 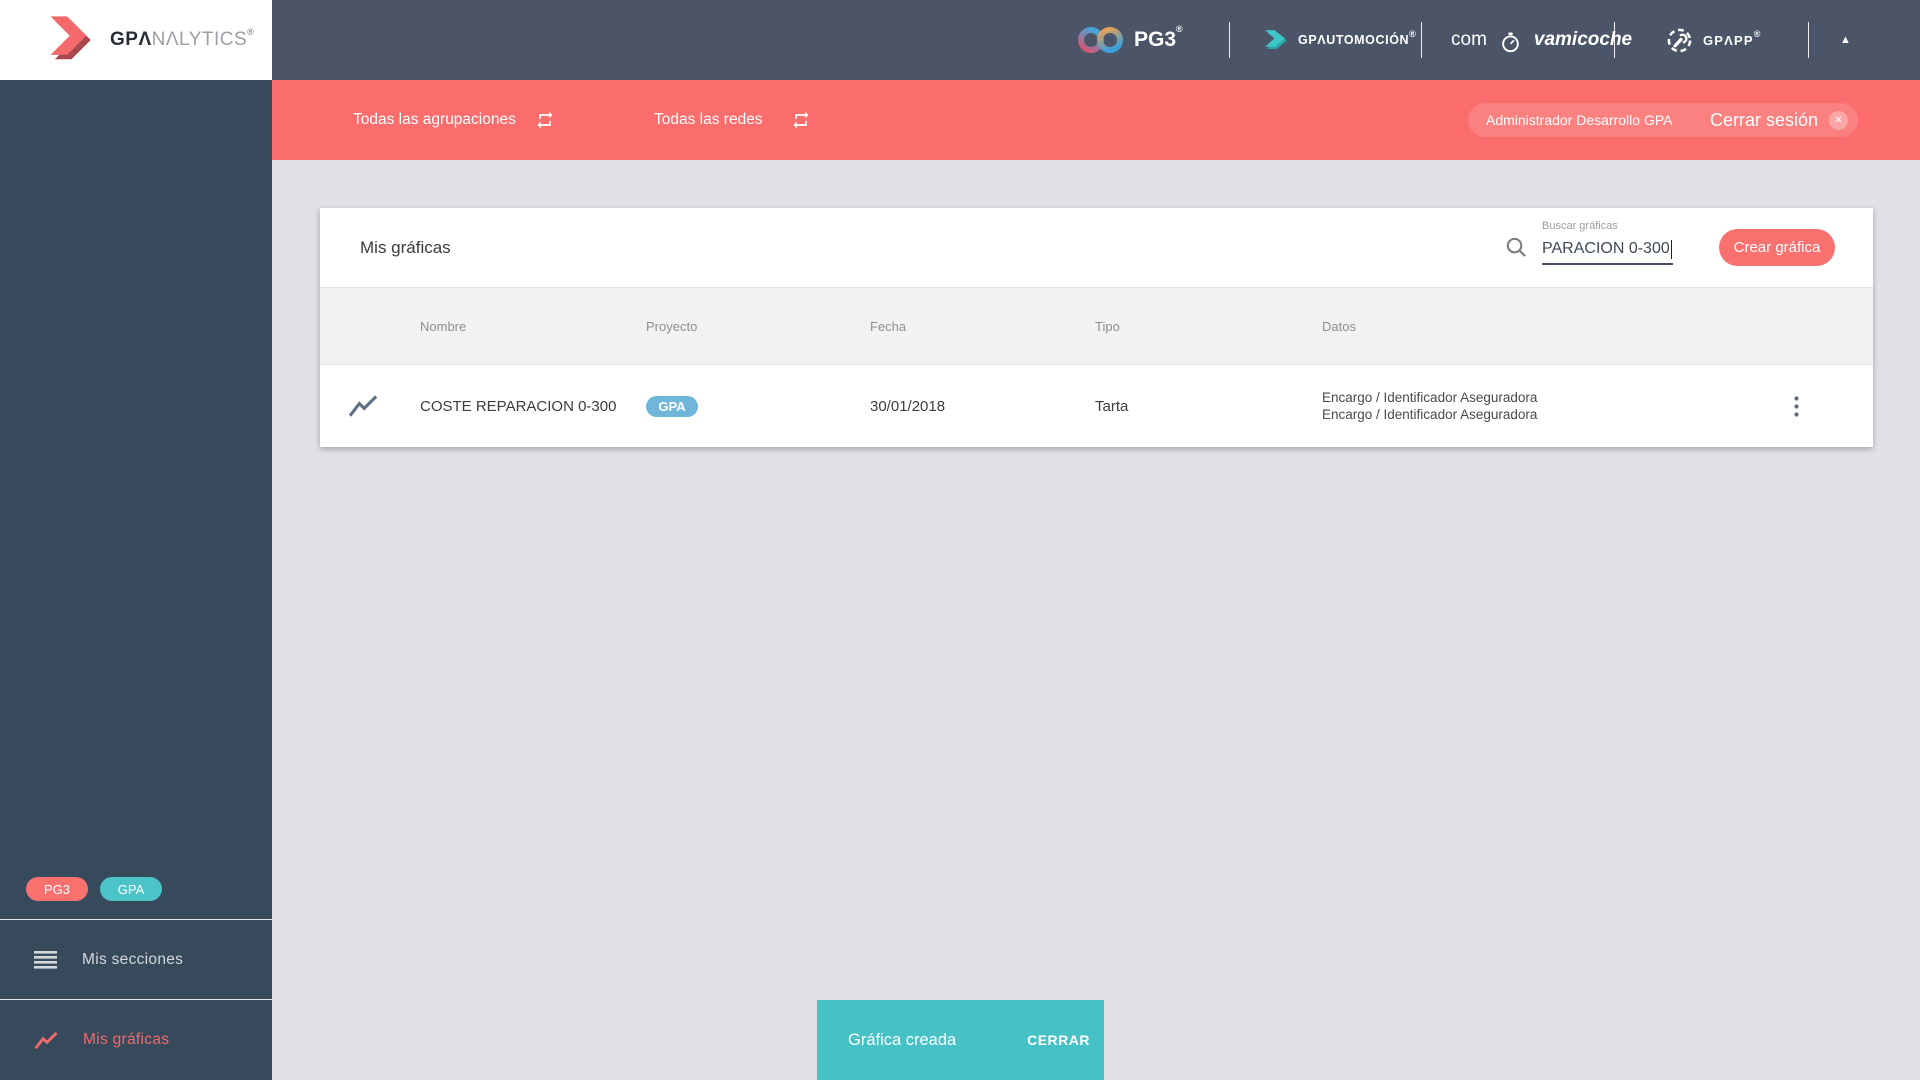 I want to click on row-menu-button, so click(x=1796, y=406).